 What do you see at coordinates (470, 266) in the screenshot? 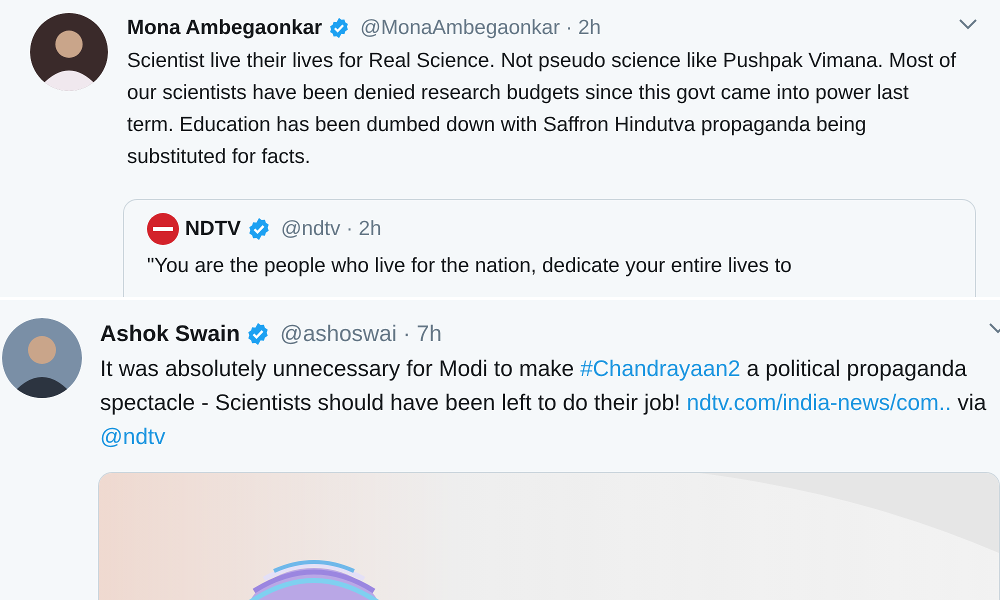
I see `quoted-text: "You are the people who live for the nation, dedicate your entire lives to` at bounding box center [470, 266].